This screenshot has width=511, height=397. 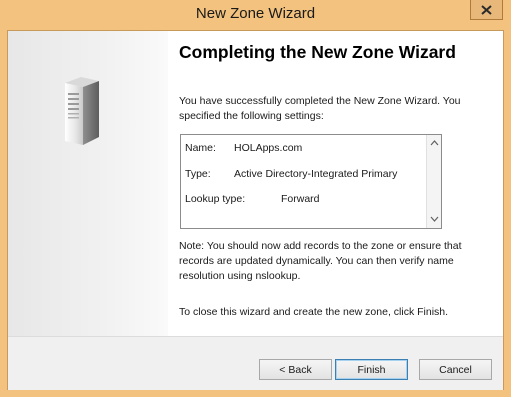 I want to click on settings-label: Lookup type:, so click(x=215, y=199).